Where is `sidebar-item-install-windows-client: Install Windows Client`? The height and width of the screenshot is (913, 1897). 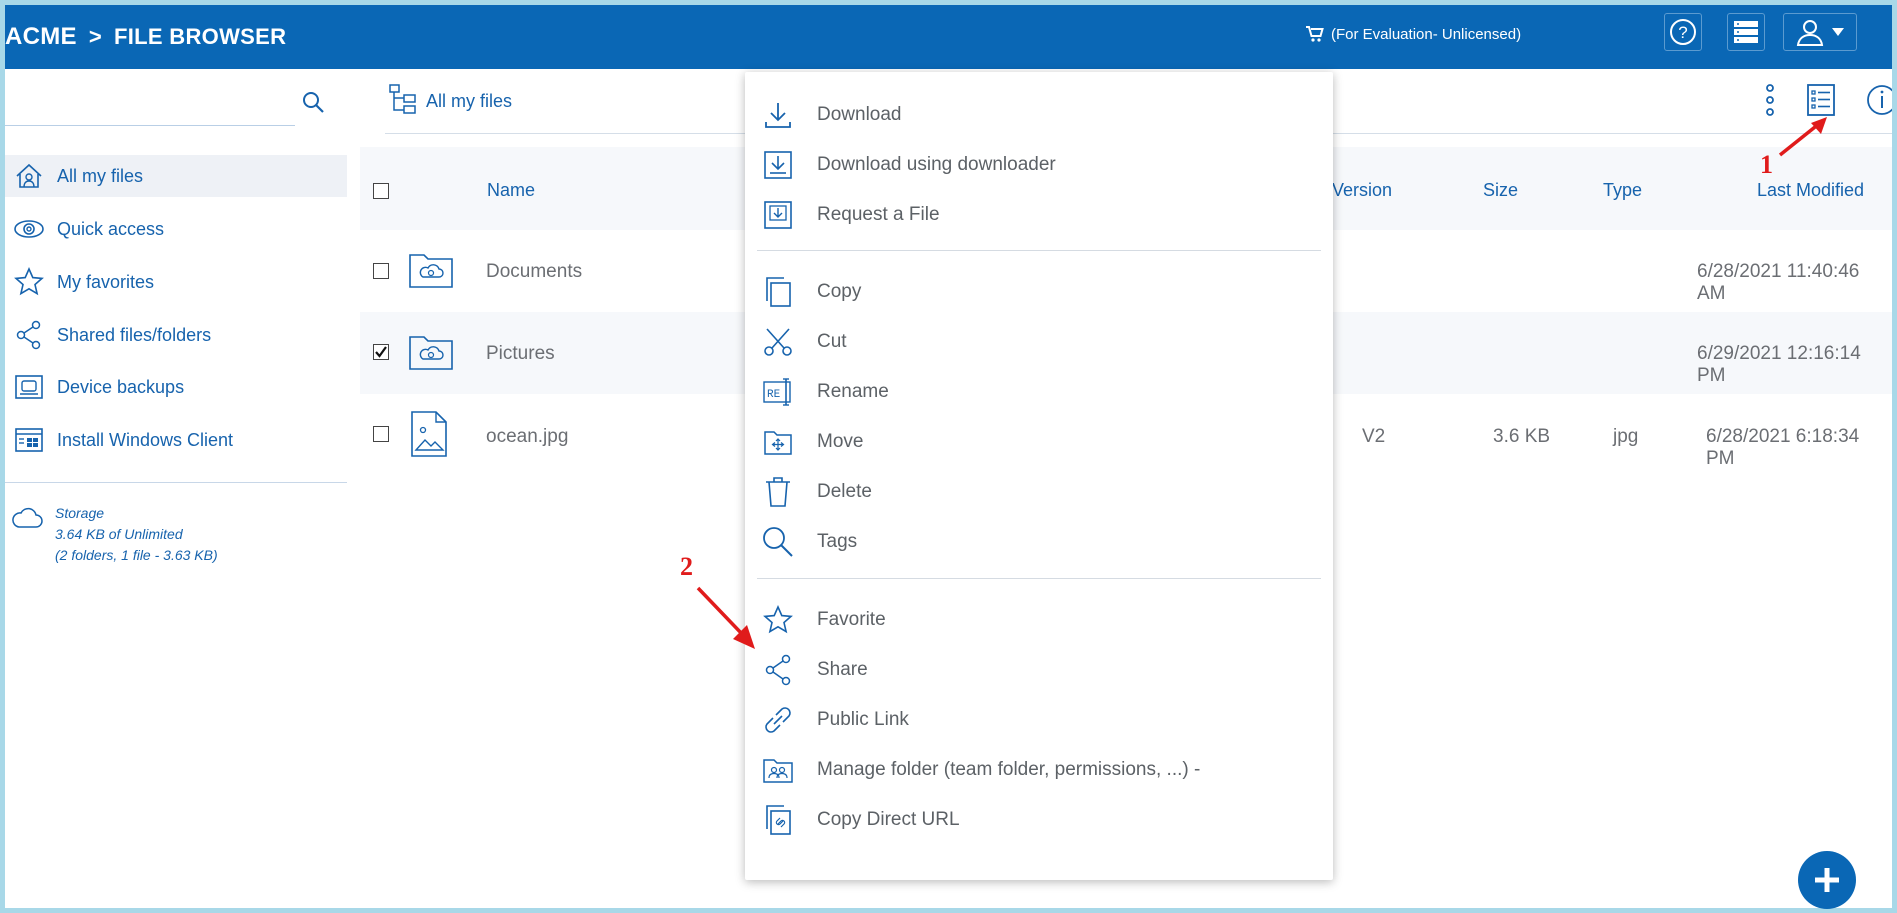
sidebar-item-install-windows-client: Install Windows Client is located at coordinates (176, 440).